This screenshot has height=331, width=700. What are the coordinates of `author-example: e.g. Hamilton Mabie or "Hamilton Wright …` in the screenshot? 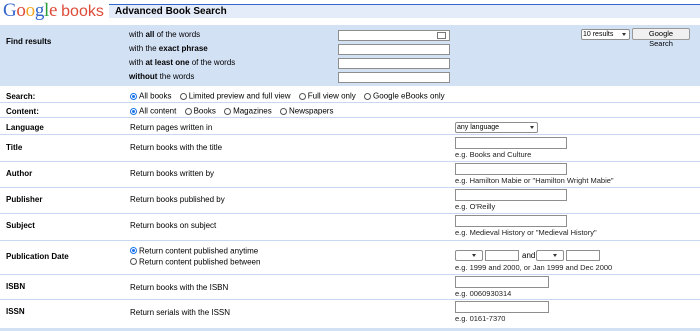 It's located at (534, 180).